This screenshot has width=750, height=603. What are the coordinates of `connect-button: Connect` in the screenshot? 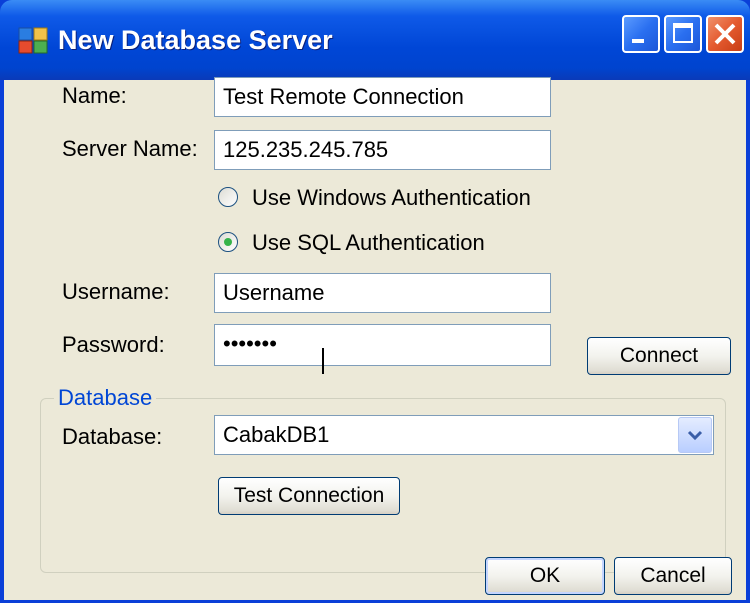 It's located at (659, 356).